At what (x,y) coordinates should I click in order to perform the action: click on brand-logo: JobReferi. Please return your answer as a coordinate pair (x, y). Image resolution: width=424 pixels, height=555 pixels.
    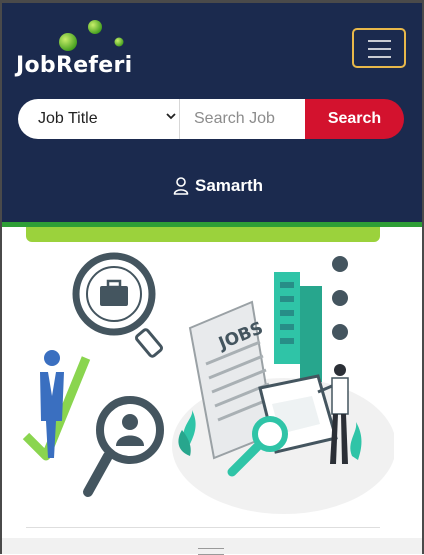
    Looking at the image, I should click on (81, 48).